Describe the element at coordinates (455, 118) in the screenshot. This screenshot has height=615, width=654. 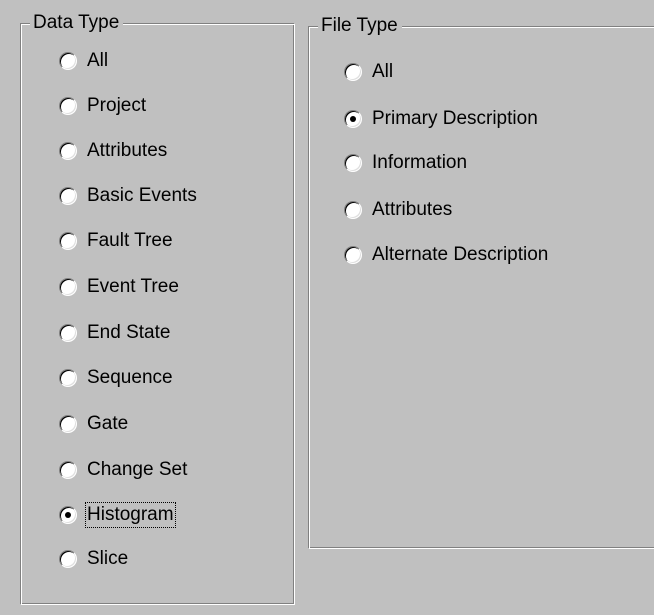
I see `file-type-option-label: Primary Description` at that location.